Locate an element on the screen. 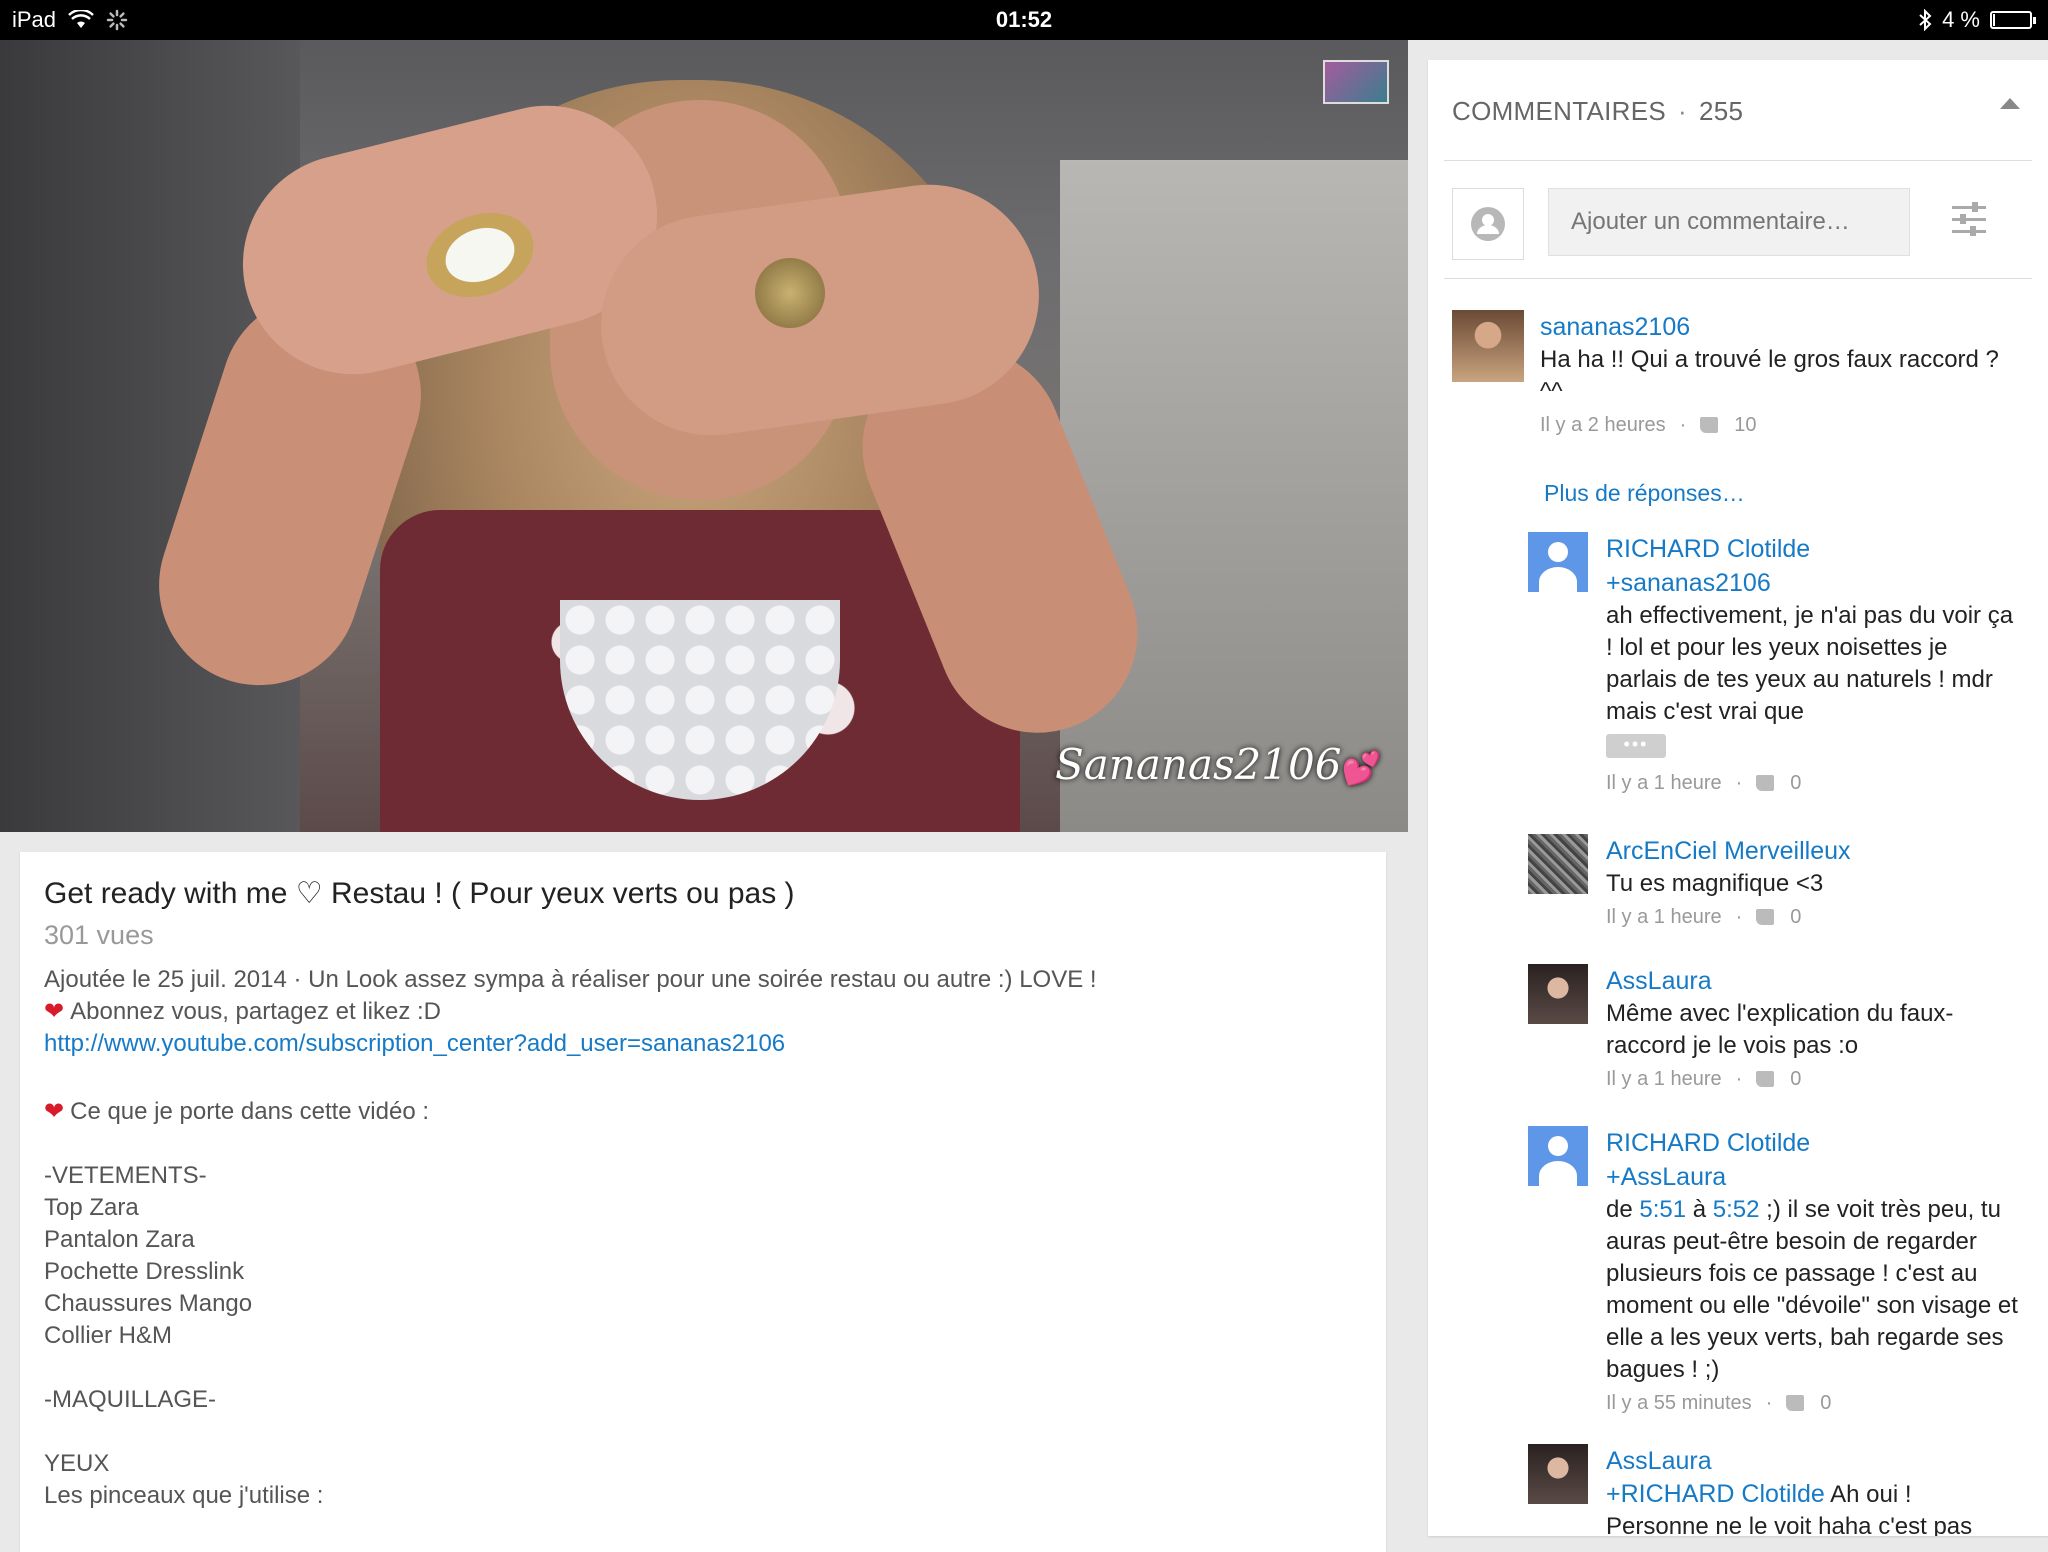  watermark-heart: 💕 is located at coordinates (1361, 768).